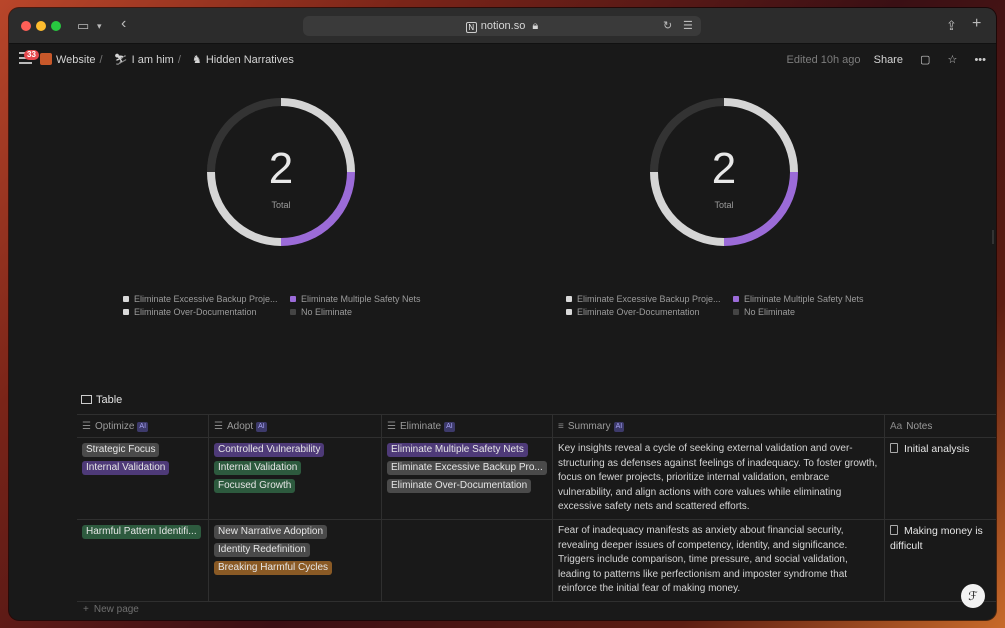 Image resolution: width=1005 pixels, height=628 pixels. I want to click on lock-icon: 🔒︎, so click(535, 26).